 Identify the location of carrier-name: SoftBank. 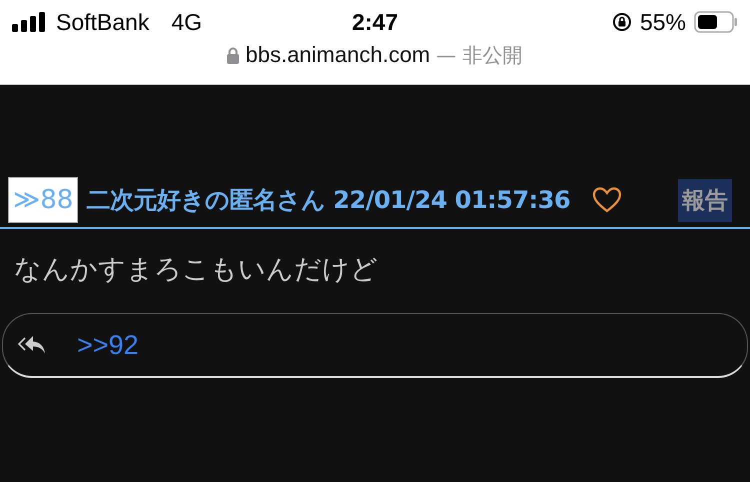
(103, 22).